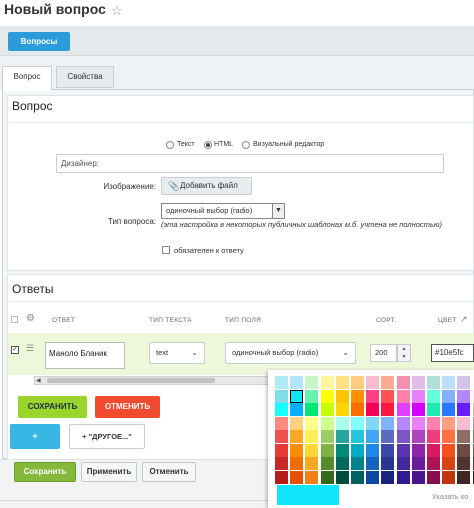 This screenshot has height=508, width=474. I want to click on cancel-answers-button: ОТМЕНИТЬ, so click(127, 407).